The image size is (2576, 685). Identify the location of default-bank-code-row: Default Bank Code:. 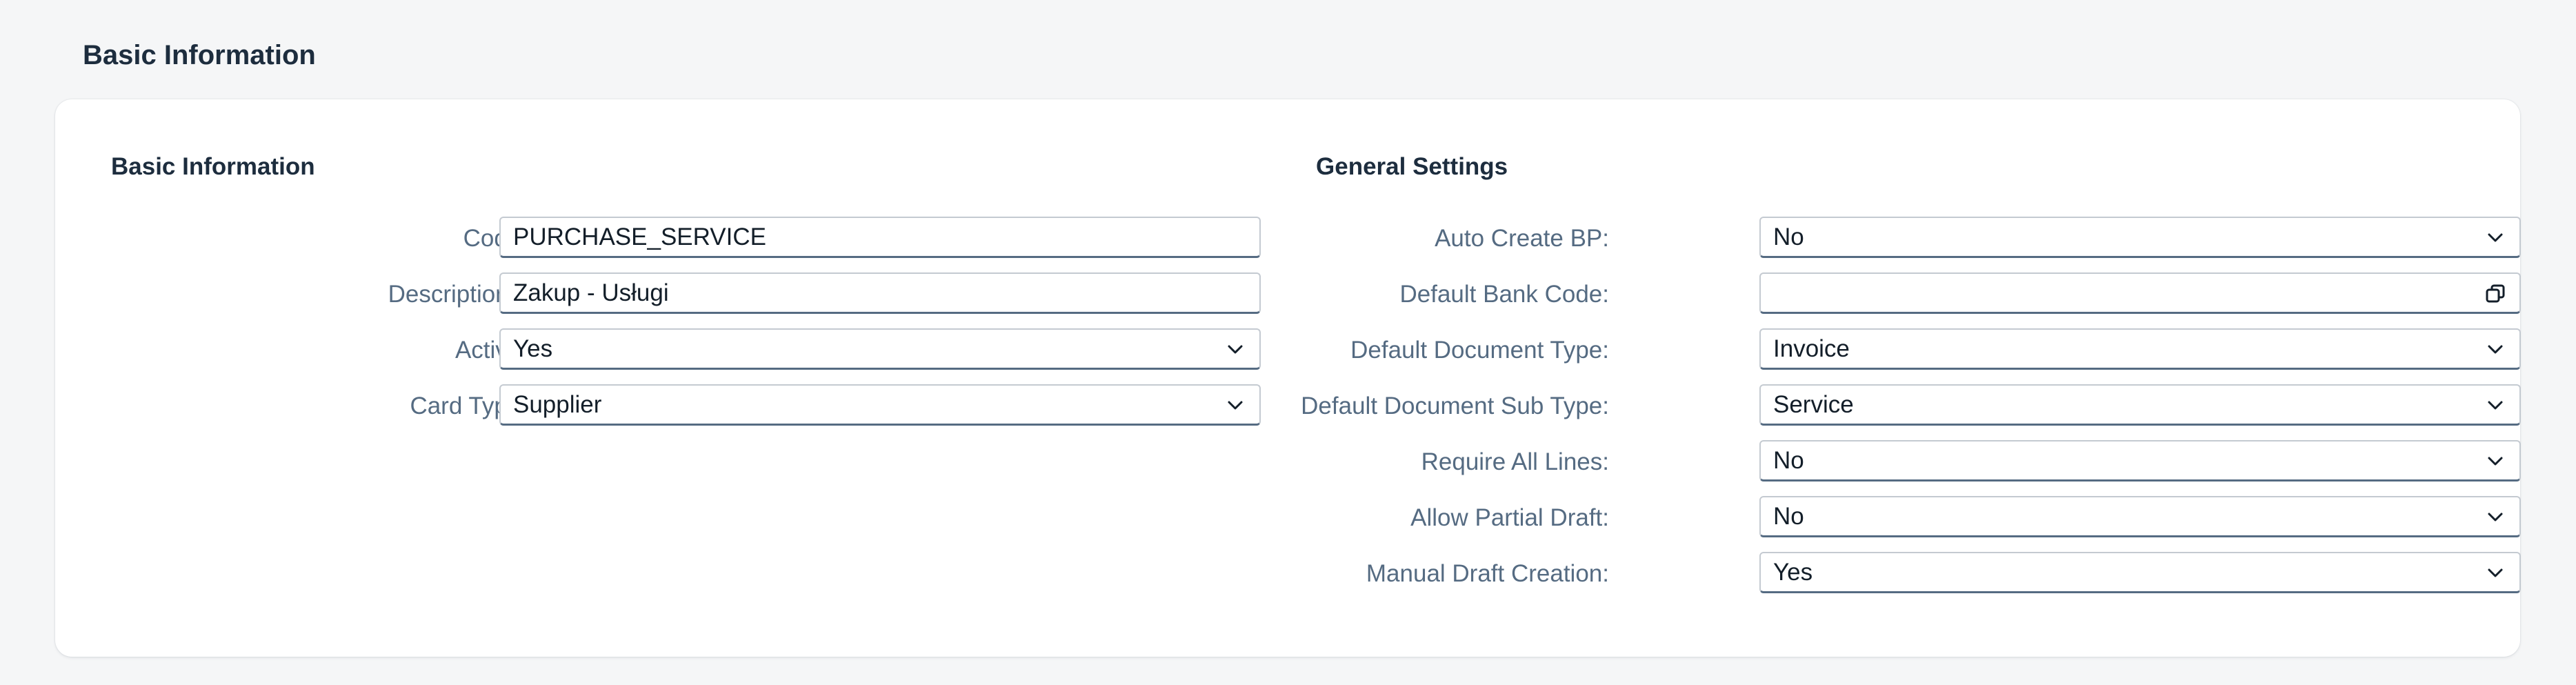
(1891, 294).